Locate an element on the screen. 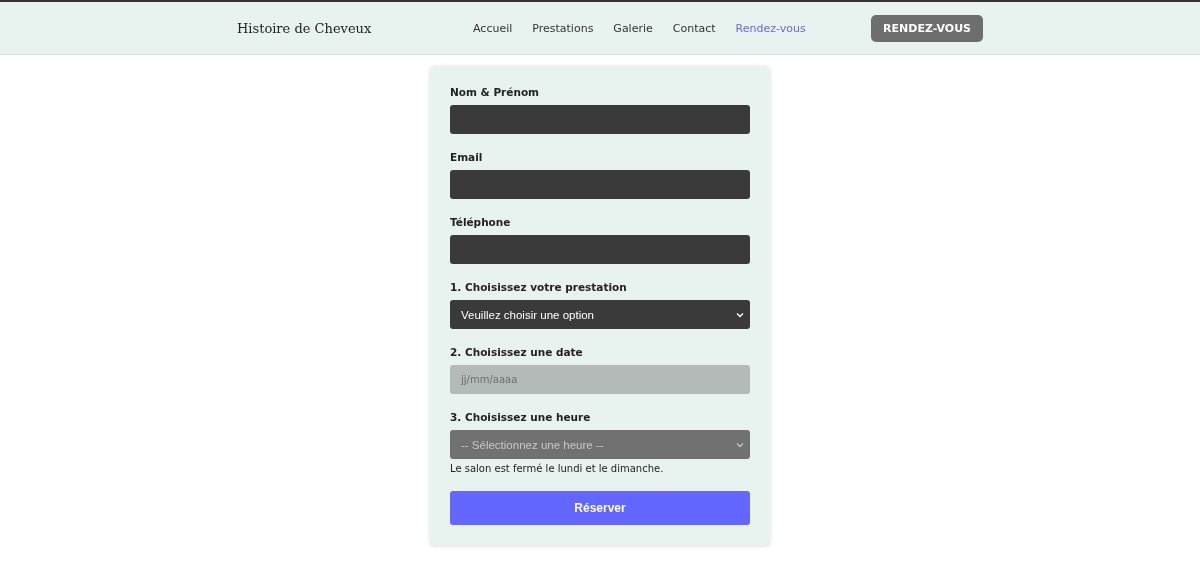  field-label: 3. Choisissez une heure is located at coordinates (521, 417).